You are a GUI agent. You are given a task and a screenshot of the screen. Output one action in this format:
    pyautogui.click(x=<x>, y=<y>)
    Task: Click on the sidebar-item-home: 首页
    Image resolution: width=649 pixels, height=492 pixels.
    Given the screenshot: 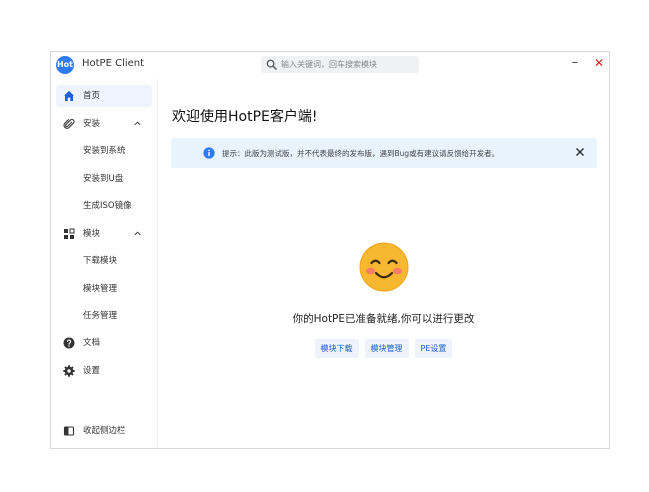 What is the action you would take?
    pyautogui.click(x=104, y=96)
    